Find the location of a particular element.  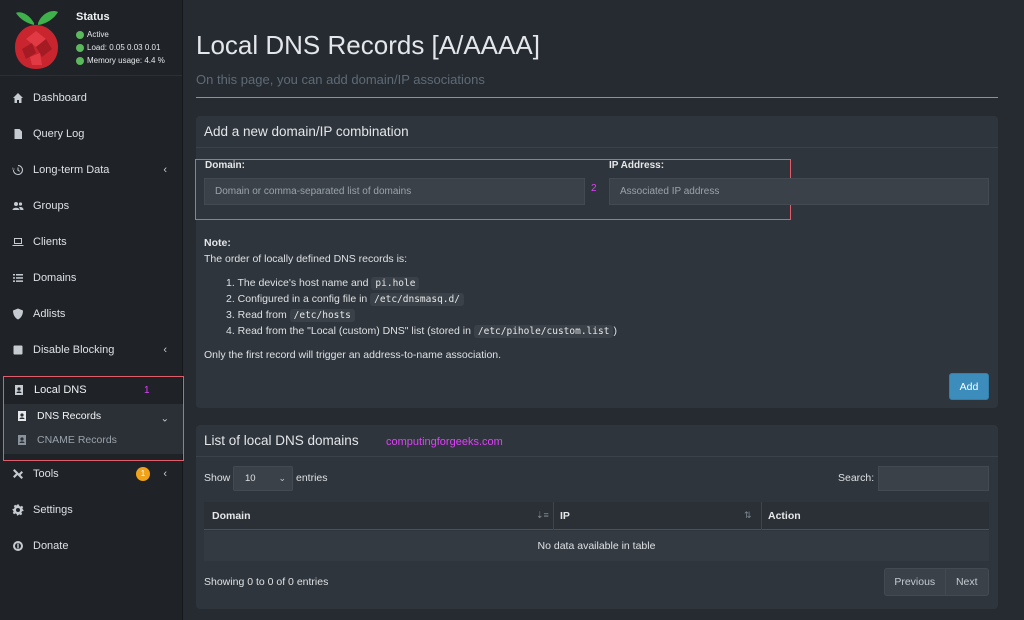

users-icon is located at coordinates (18, 206).